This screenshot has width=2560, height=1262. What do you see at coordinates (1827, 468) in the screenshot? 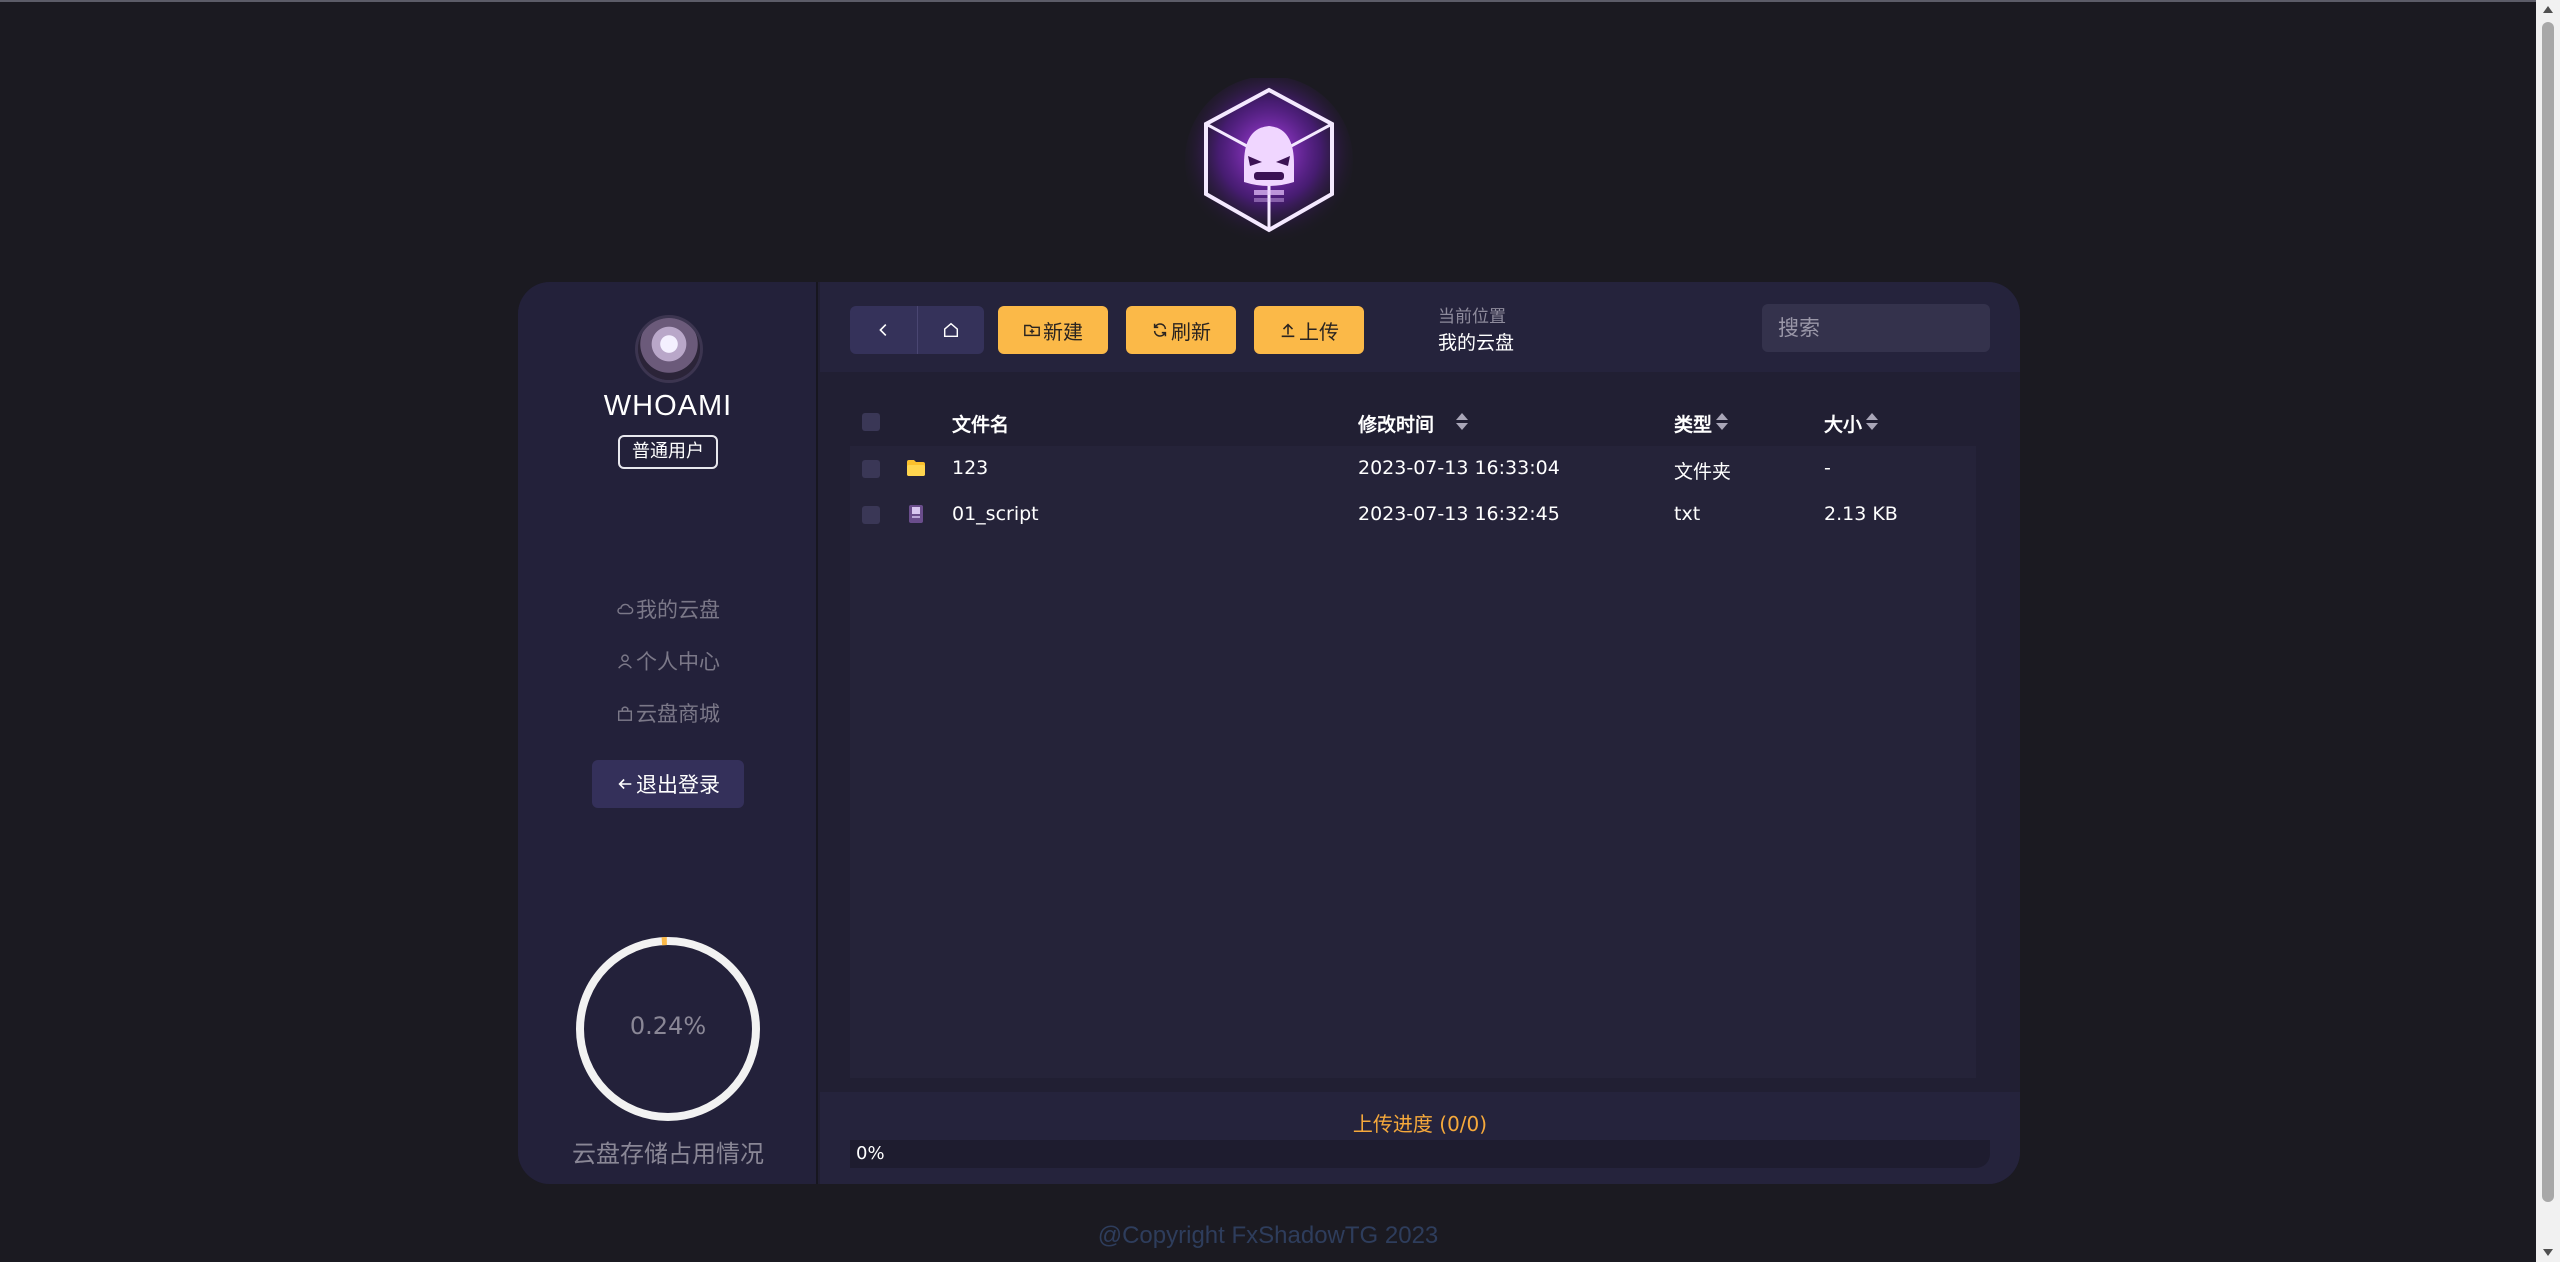
I see `file-size: -` at bounding box center [1827, 468].